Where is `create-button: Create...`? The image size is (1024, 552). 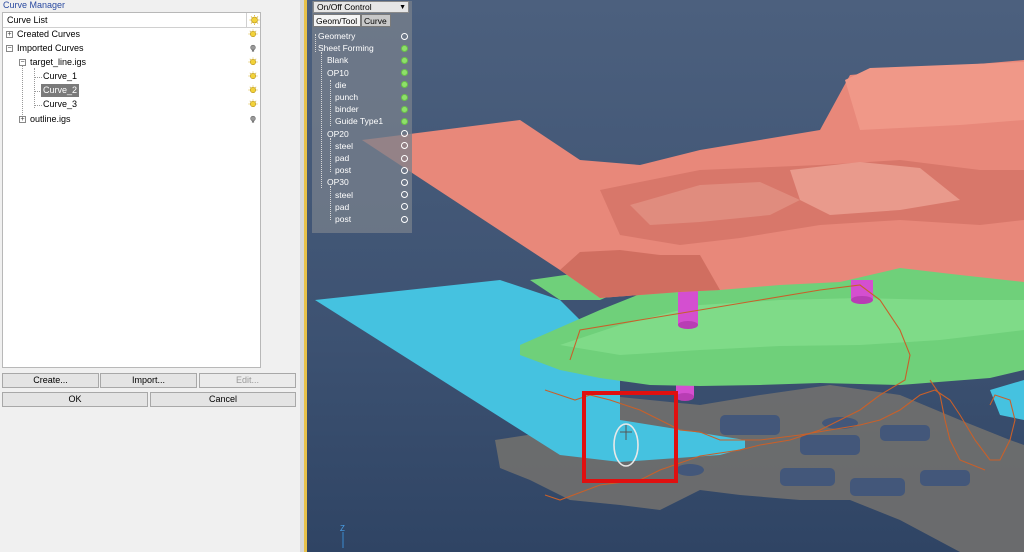 create-button: Create... is located at coordinates (50, 380).